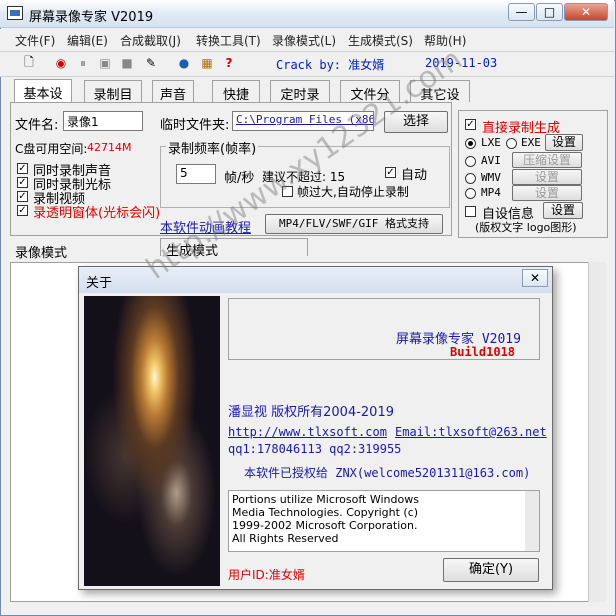 This screenshot has height=616, width=616. What do you see at coordinates (491, 192) in the screenshot?
I see `mp4-label: MP4` at bounding box center [491, 192].